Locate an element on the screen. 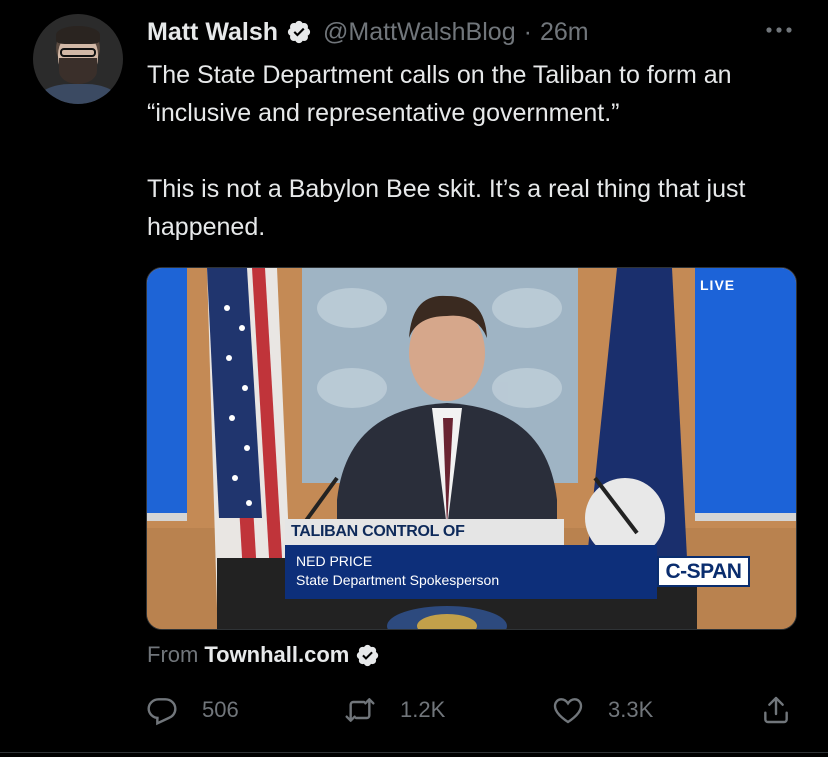  source-site: Townhall.com is located at coordinates (276, 655).